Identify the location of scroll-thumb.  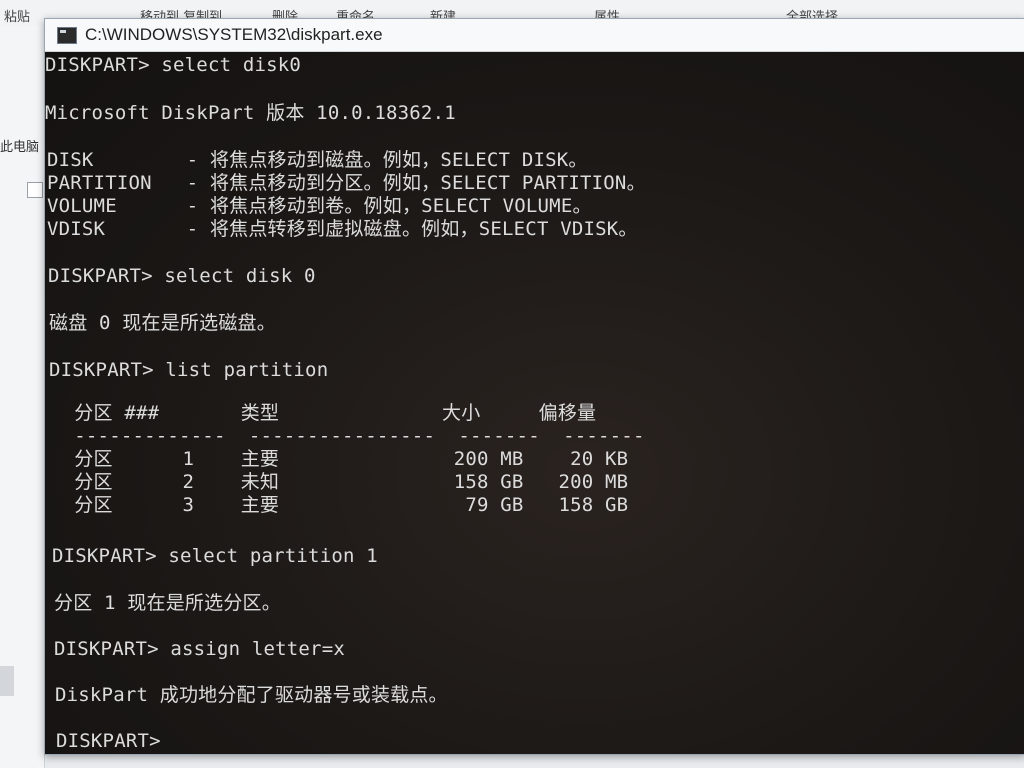
(7, 681).